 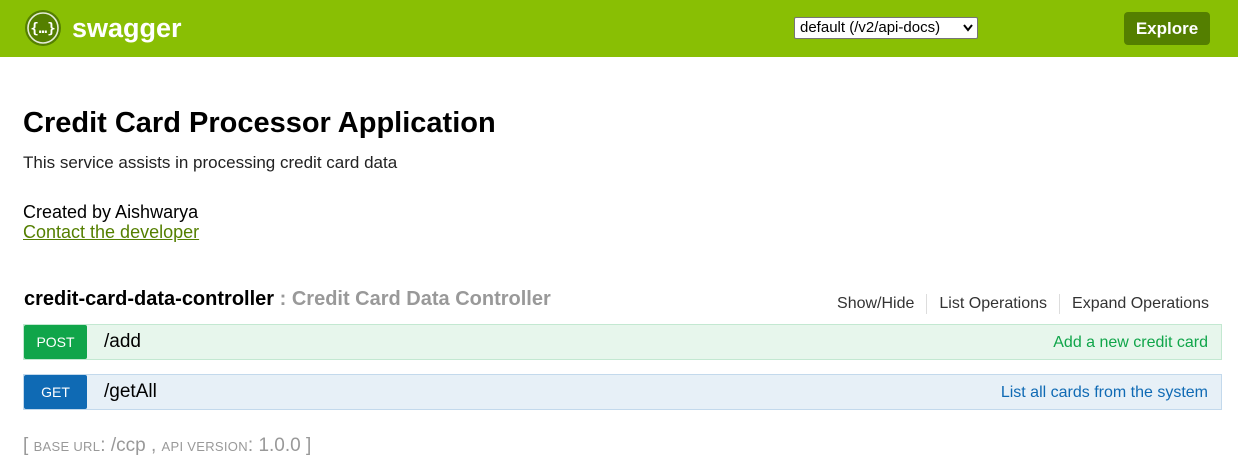 What do you see at coordinates (204, 446) in the screenshot?
I see `api-version-label: Api Version` at bounding box center [204, 446].